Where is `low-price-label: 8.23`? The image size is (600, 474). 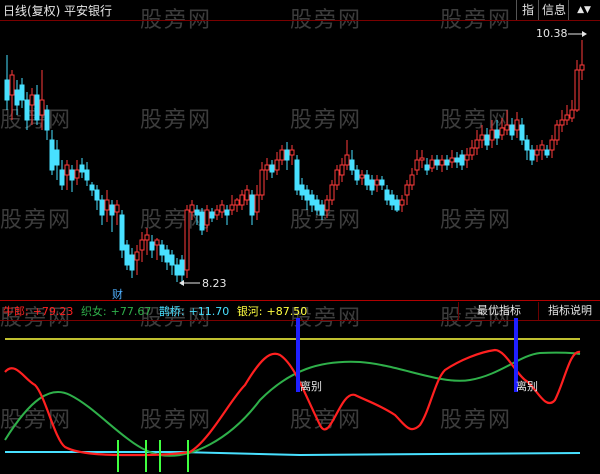
low-price-label: 8.23 is located at coordinates (214, 283).